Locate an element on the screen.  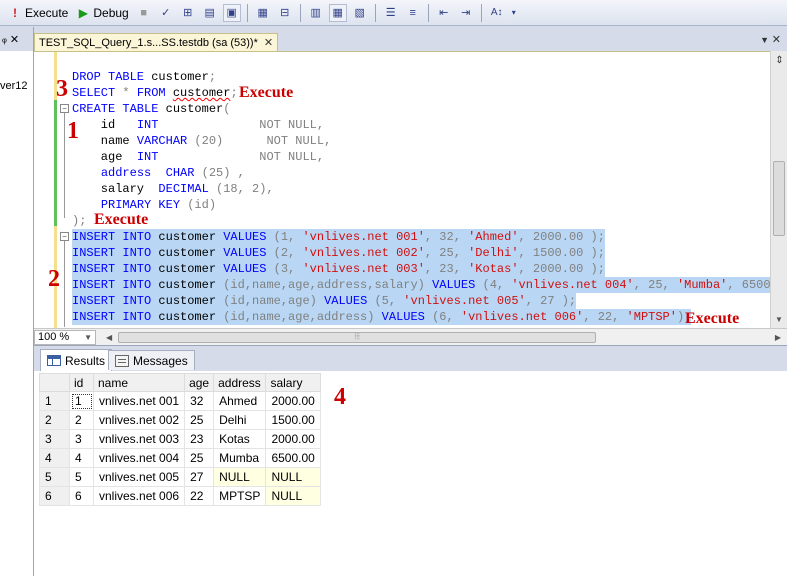
grid-cell: vnlives.net 003 is located at coordinates (139, 439).